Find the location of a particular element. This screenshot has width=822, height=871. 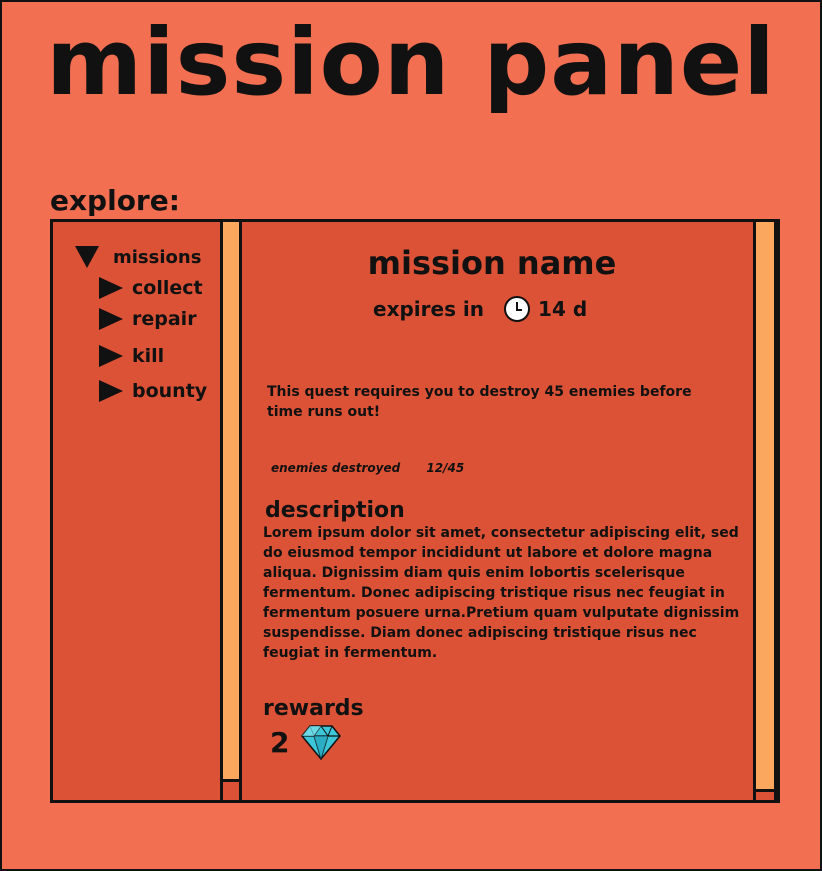

expires-label: expires in is located at coordinates (429, 309).